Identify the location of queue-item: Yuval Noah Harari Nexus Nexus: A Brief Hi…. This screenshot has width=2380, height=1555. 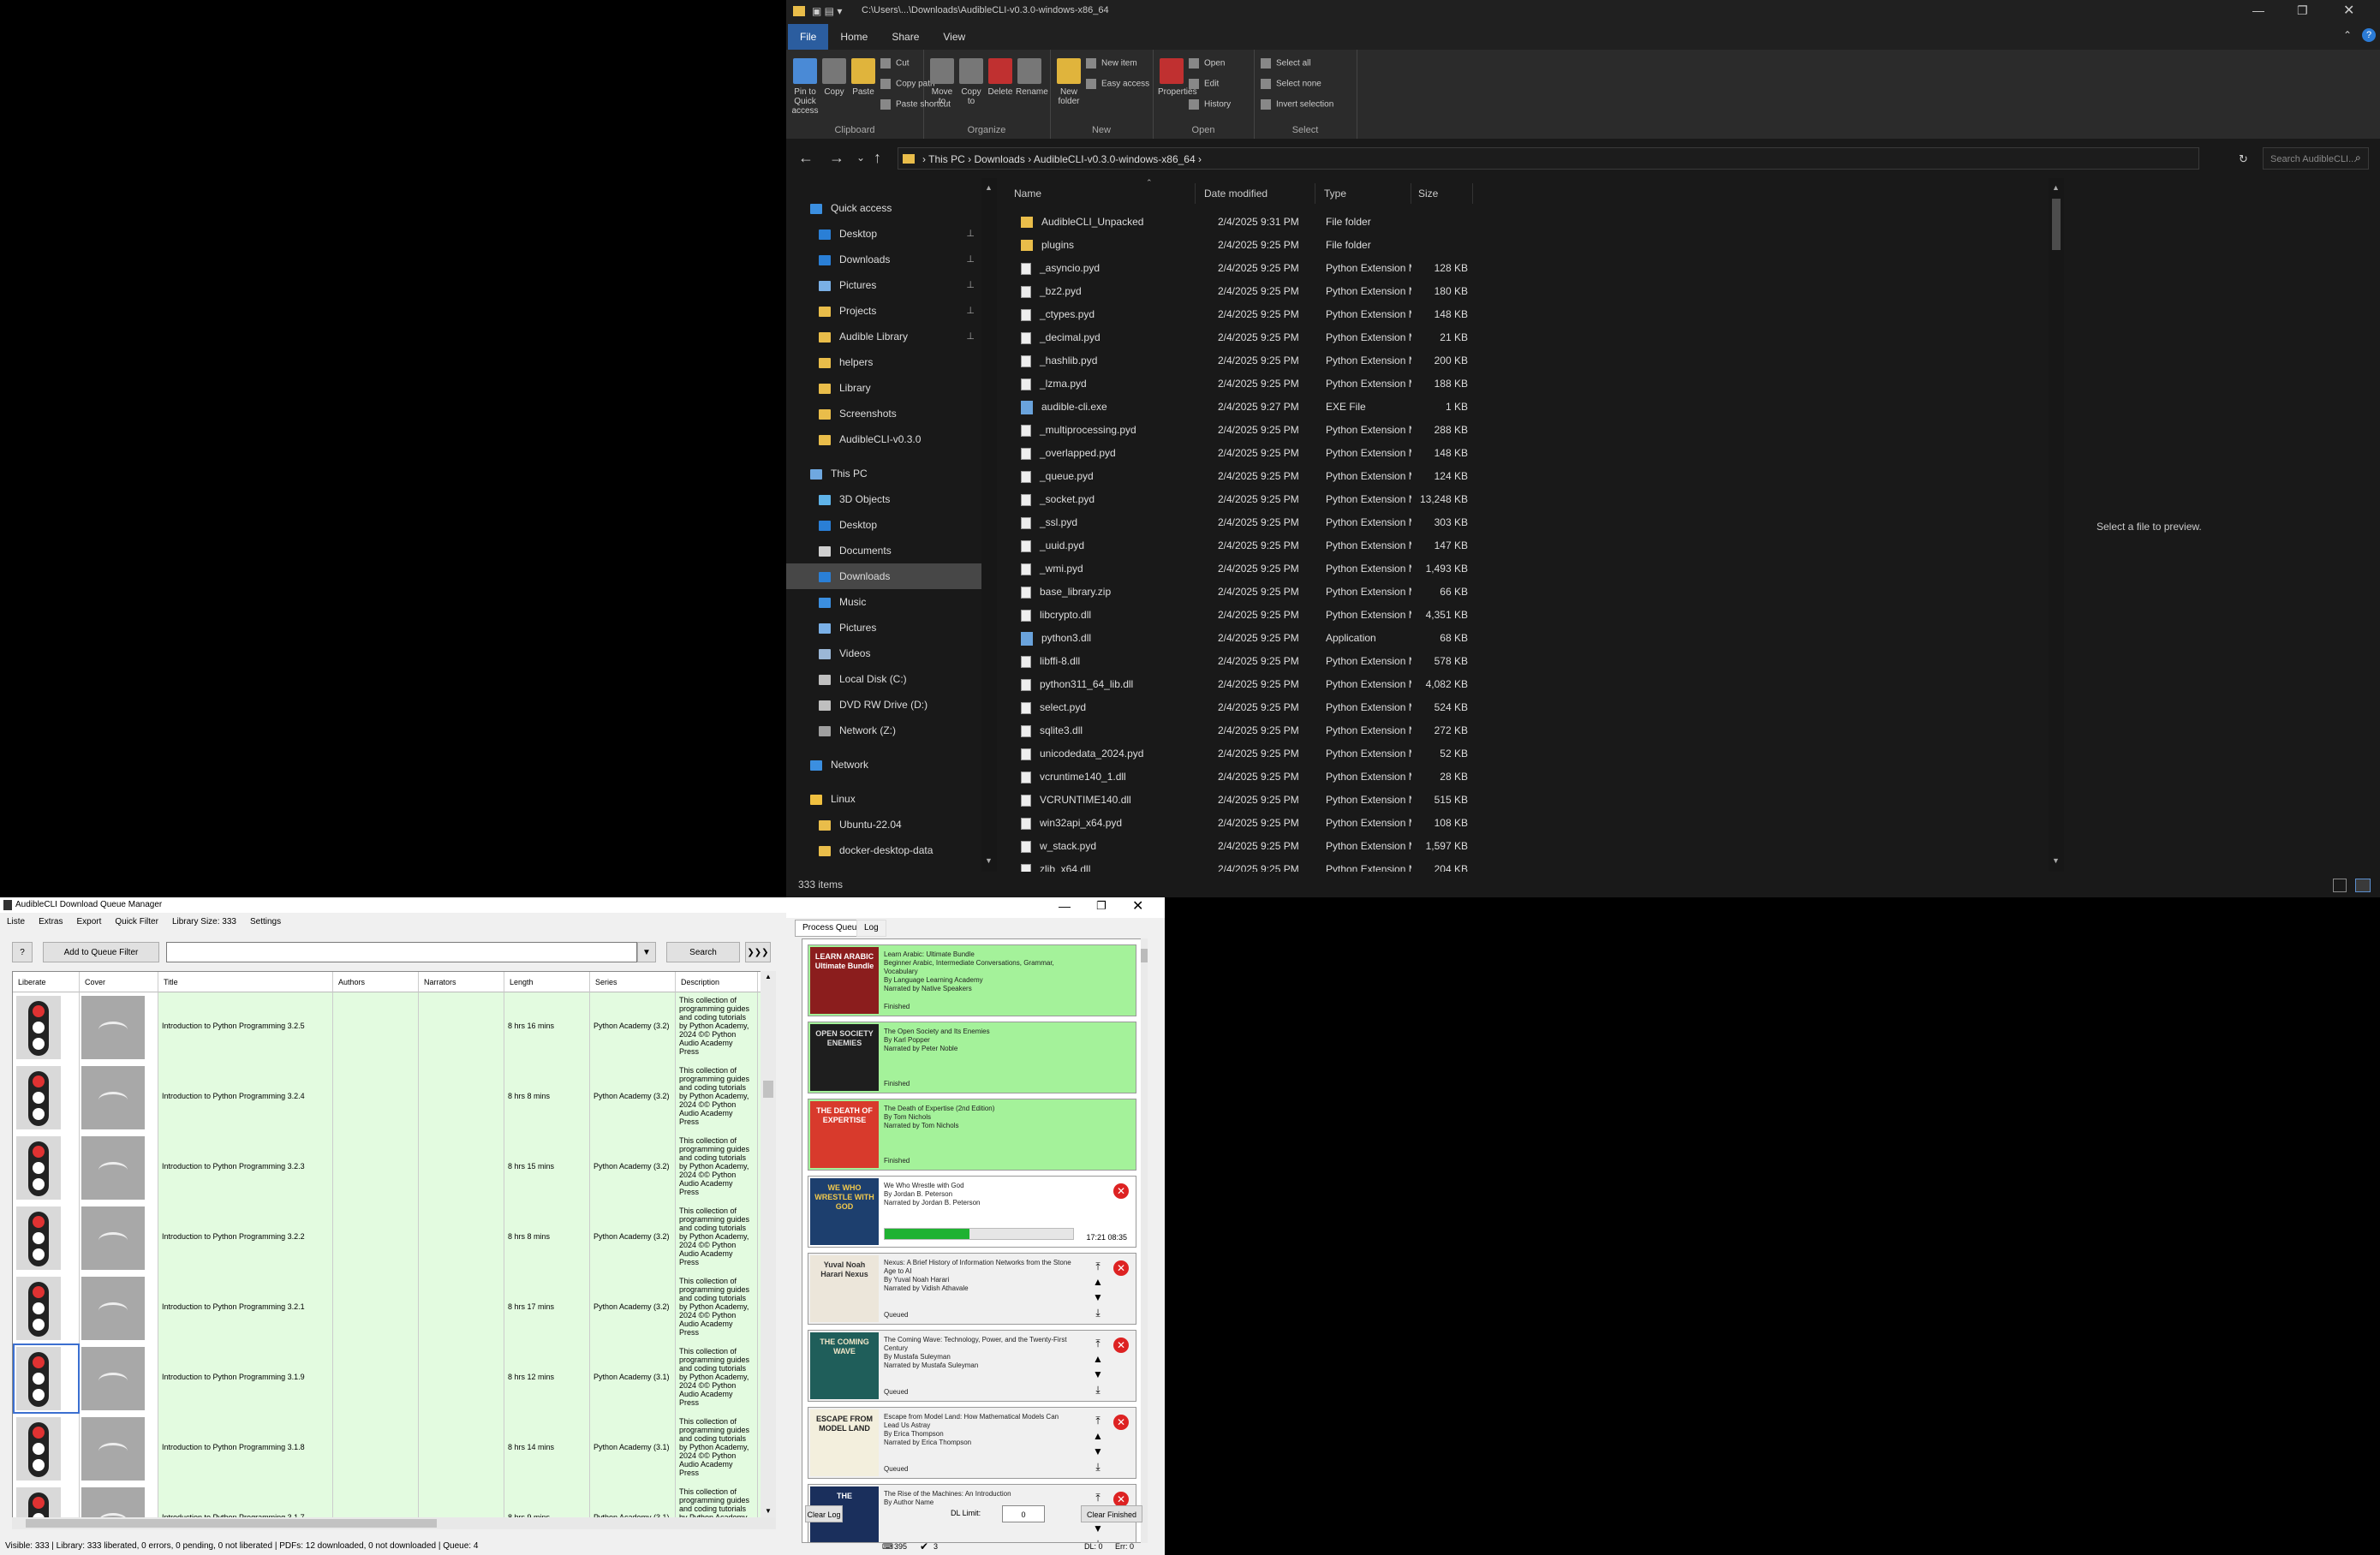
(972, 1289).